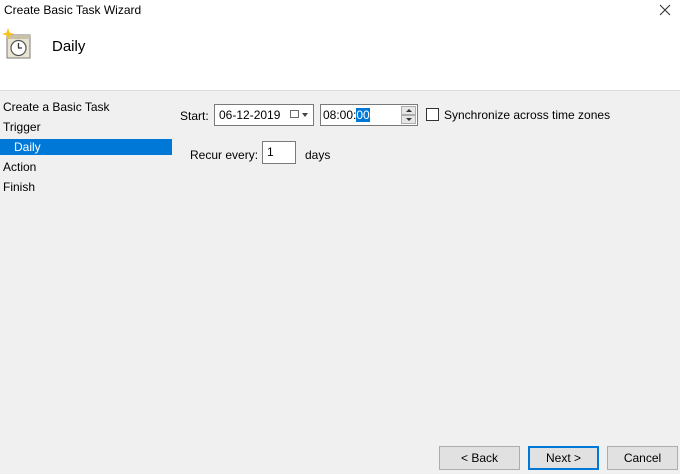 This screenshot has height=474, width=680. What do you see at coordinates (69, 46) in the screenshot?
I see `page-title: Daily` at bounding box center [69, 46].